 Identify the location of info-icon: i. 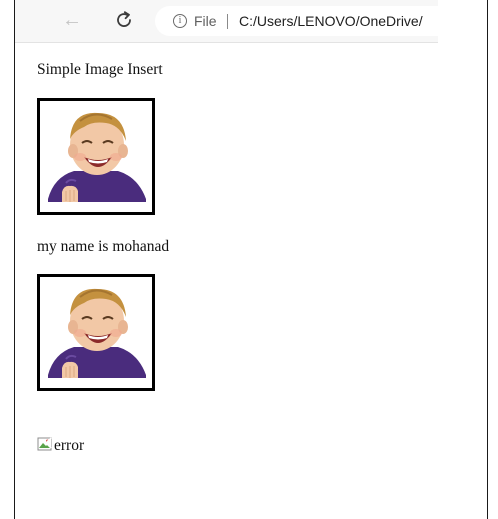
(180, 21).